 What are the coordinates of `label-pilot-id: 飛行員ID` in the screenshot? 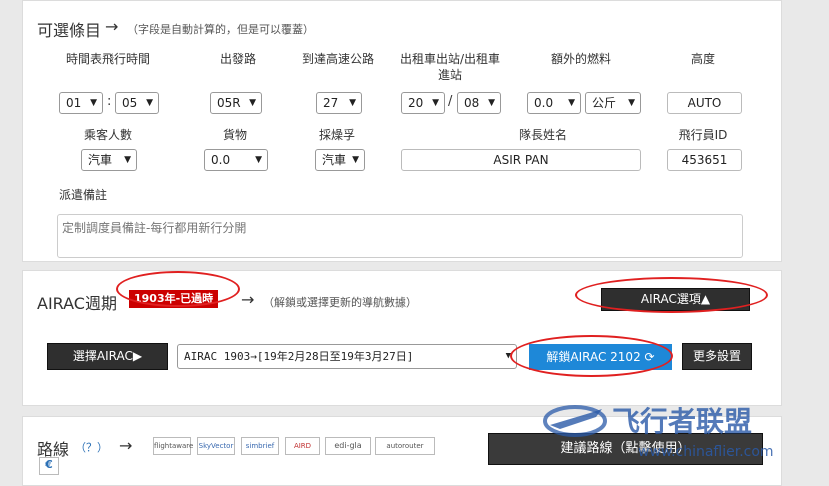 It's located at (703, 135).